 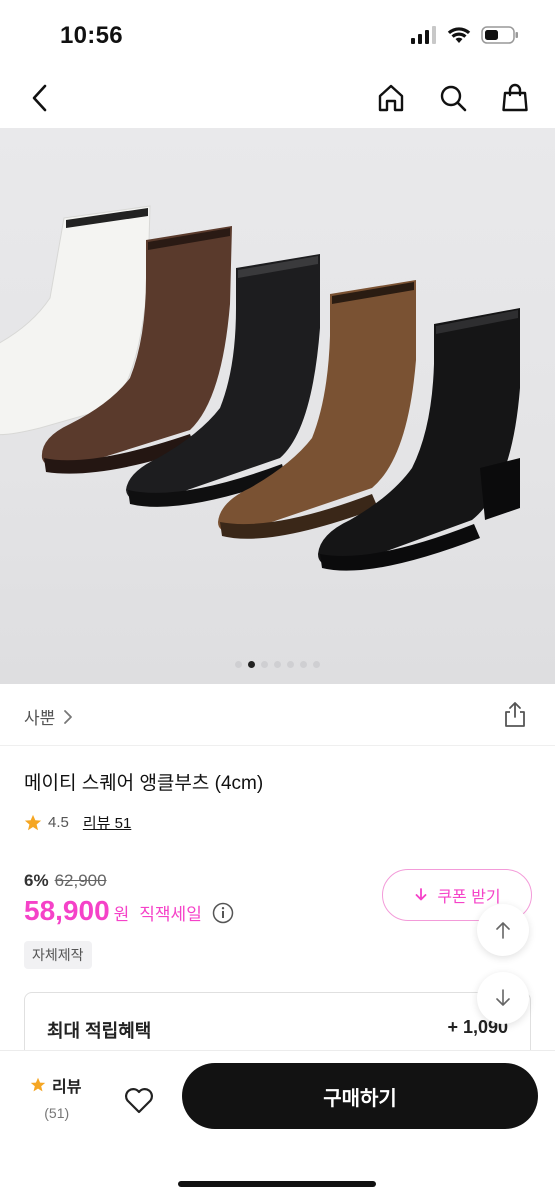 What do you see at coordinates (423, 35) in the screenshot?
I see `signal-icon` at bounding box center [423, 35].